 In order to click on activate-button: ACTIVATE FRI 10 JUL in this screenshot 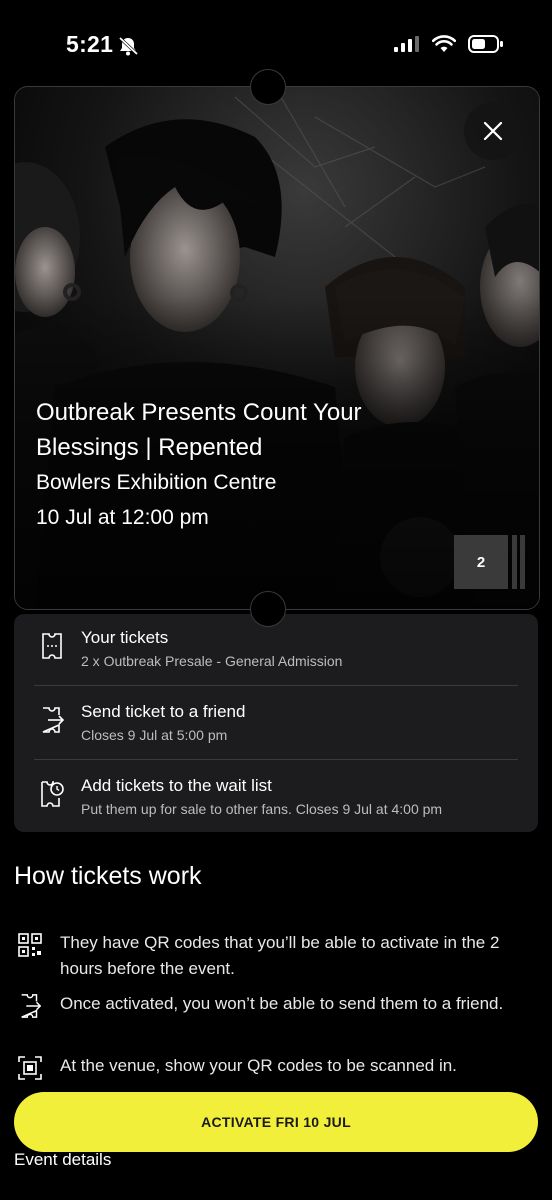, I will do `click(276, 1122)`.